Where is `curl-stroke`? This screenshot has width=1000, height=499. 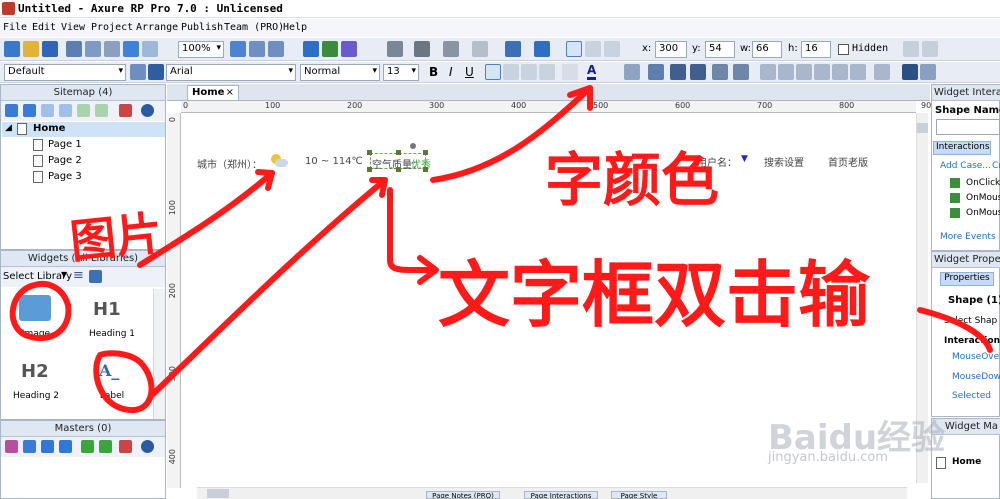 curl-stroke is located at coordinates (955, 330).